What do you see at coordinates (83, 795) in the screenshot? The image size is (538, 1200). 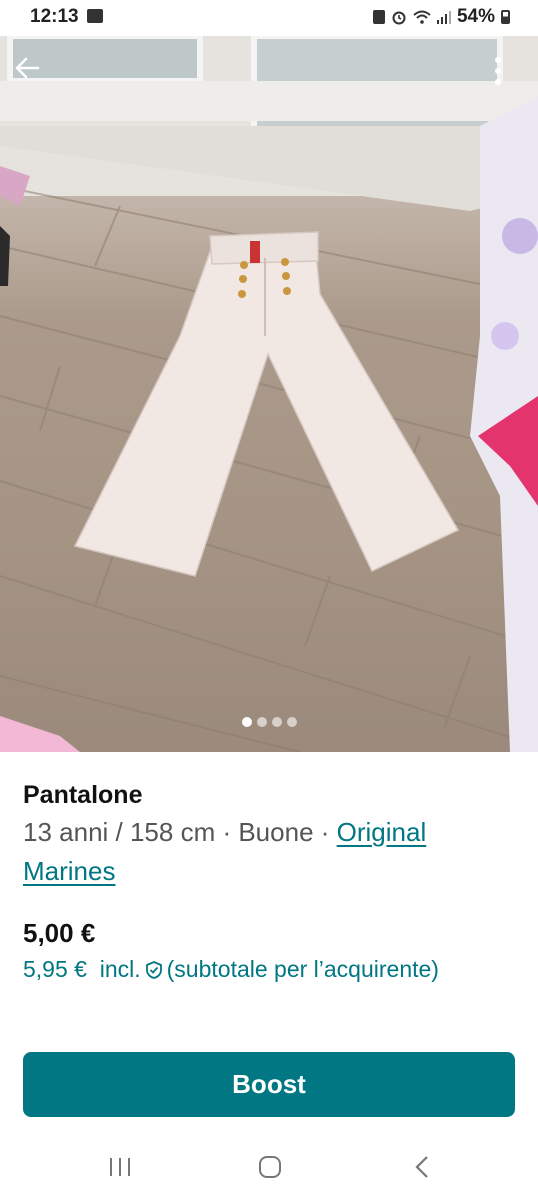 I see `item-title: Pantalone` at bounding box center [83, 795].